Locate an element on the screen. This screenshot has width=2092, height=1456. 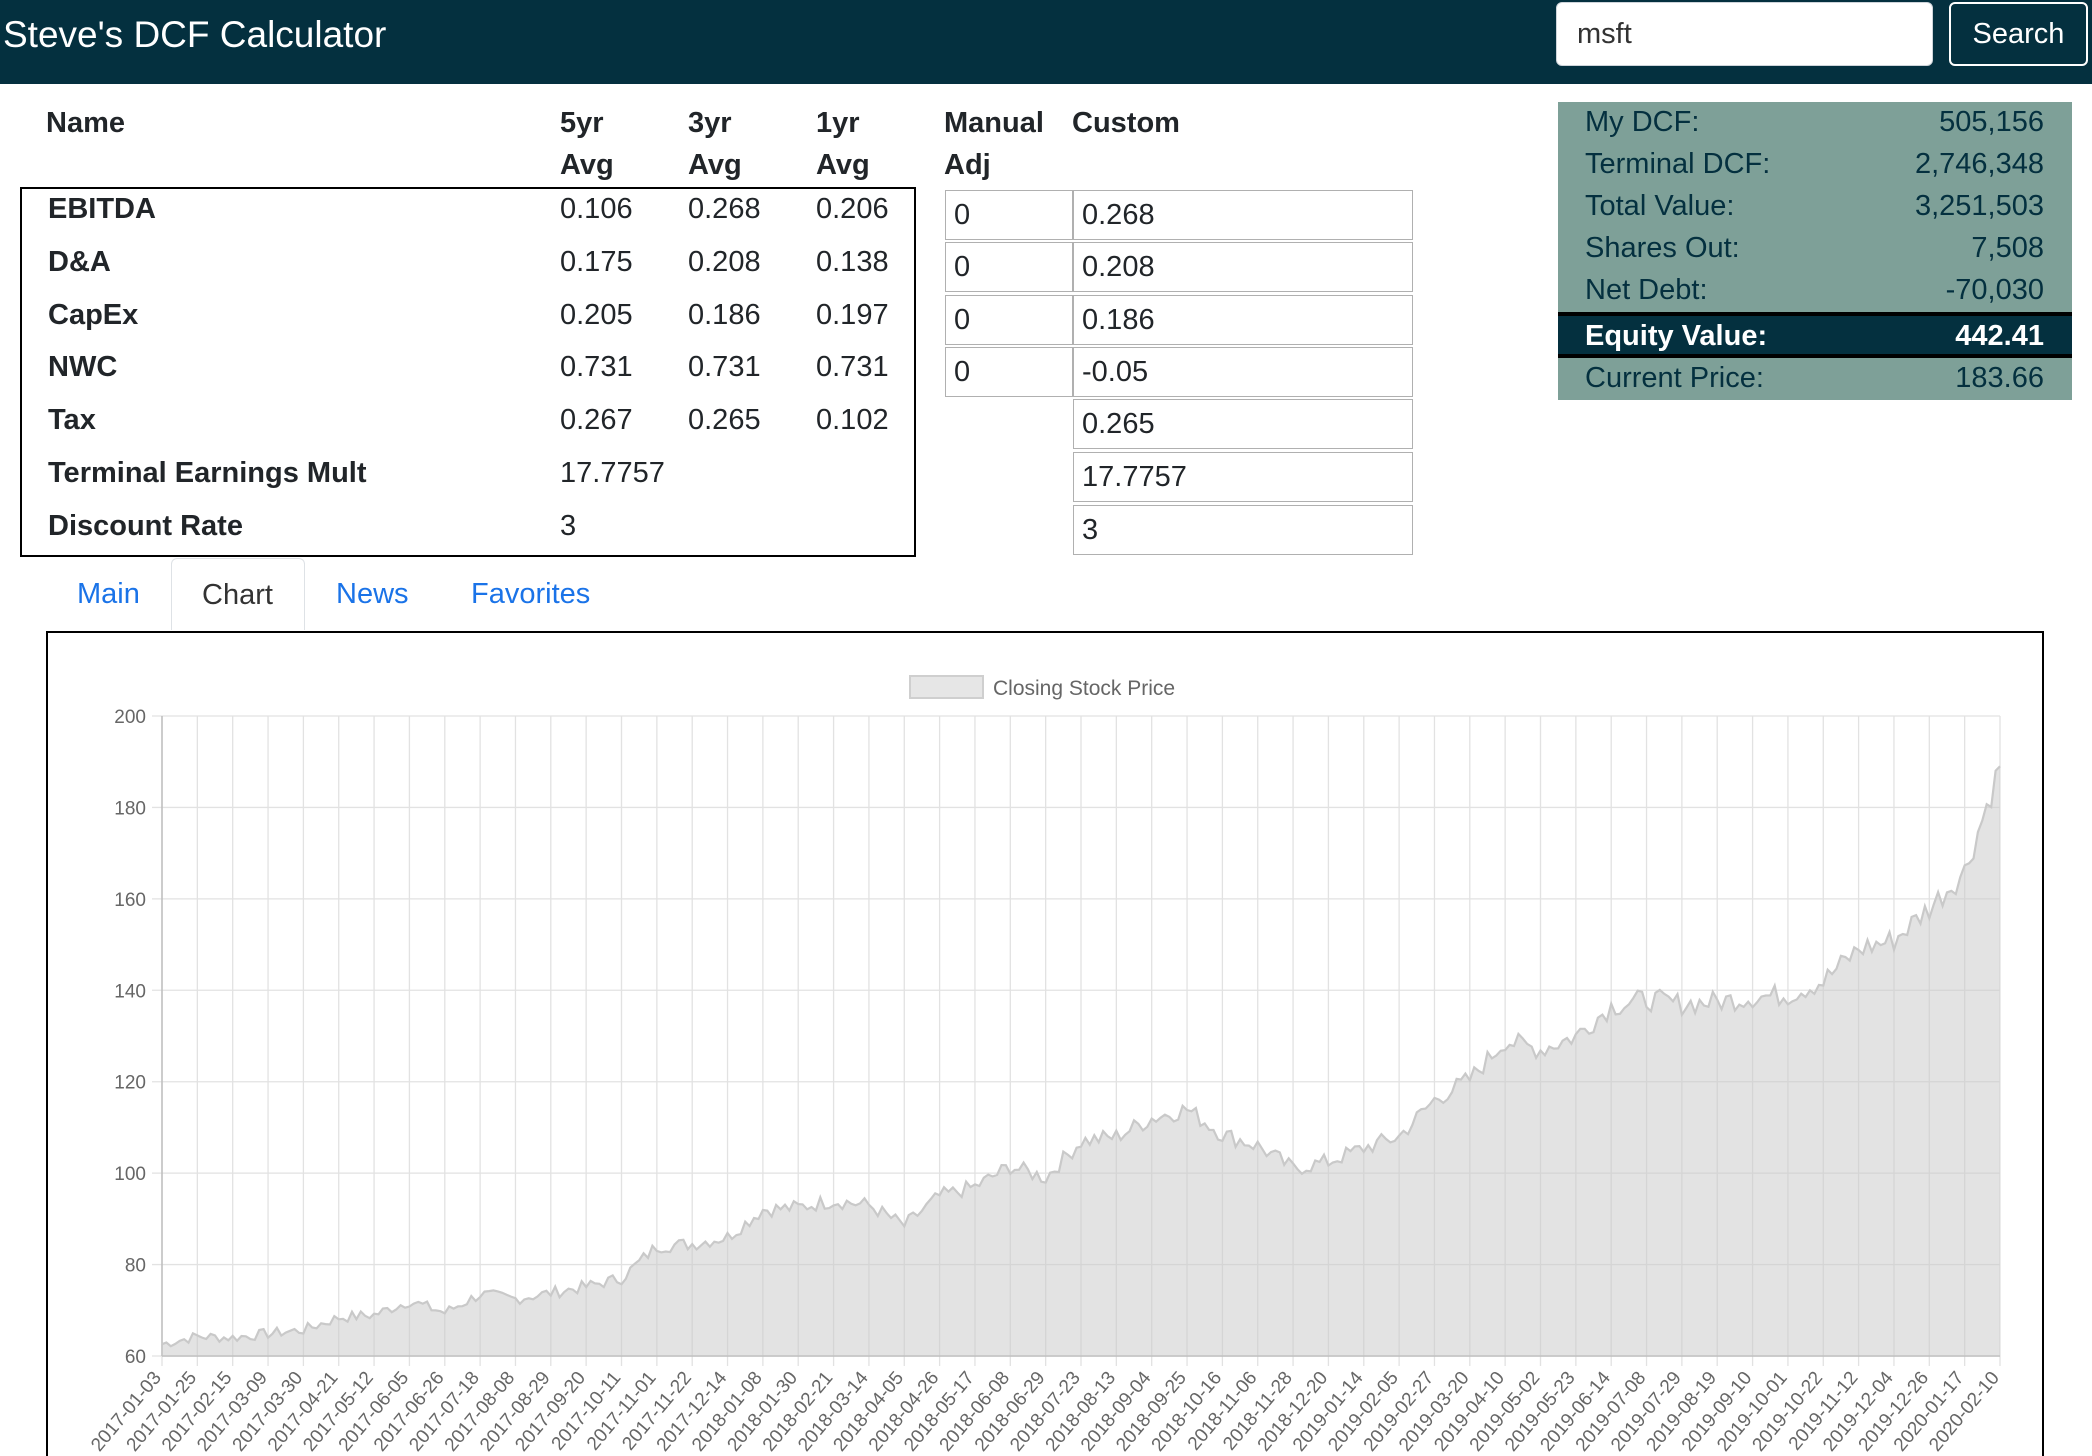
cell-5yr: 0.731 is located at coordinates (596, 367).